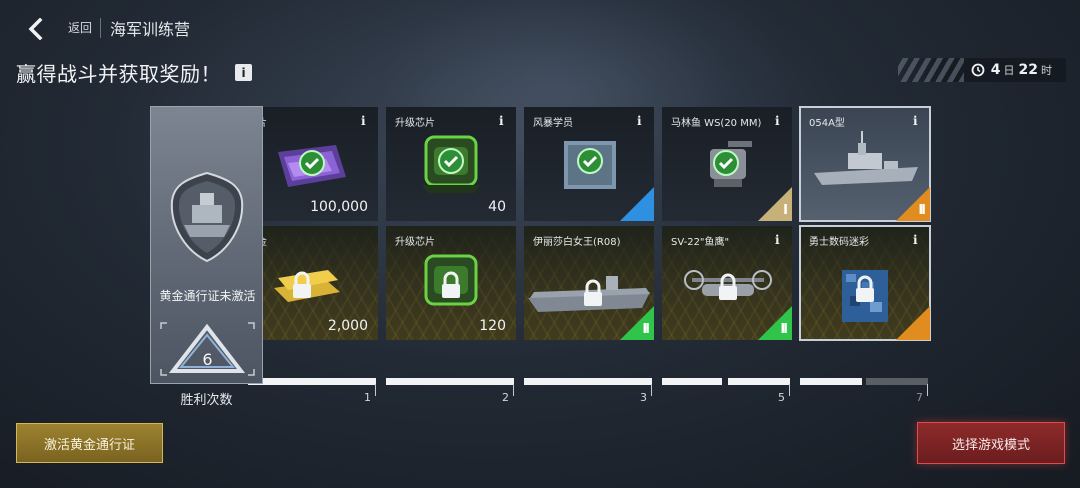 The height and width of the screenshot is (488, 1080). Describe the element at coordinates (995, 70) in the screenshot. I see `timer-days: 4` at that location.